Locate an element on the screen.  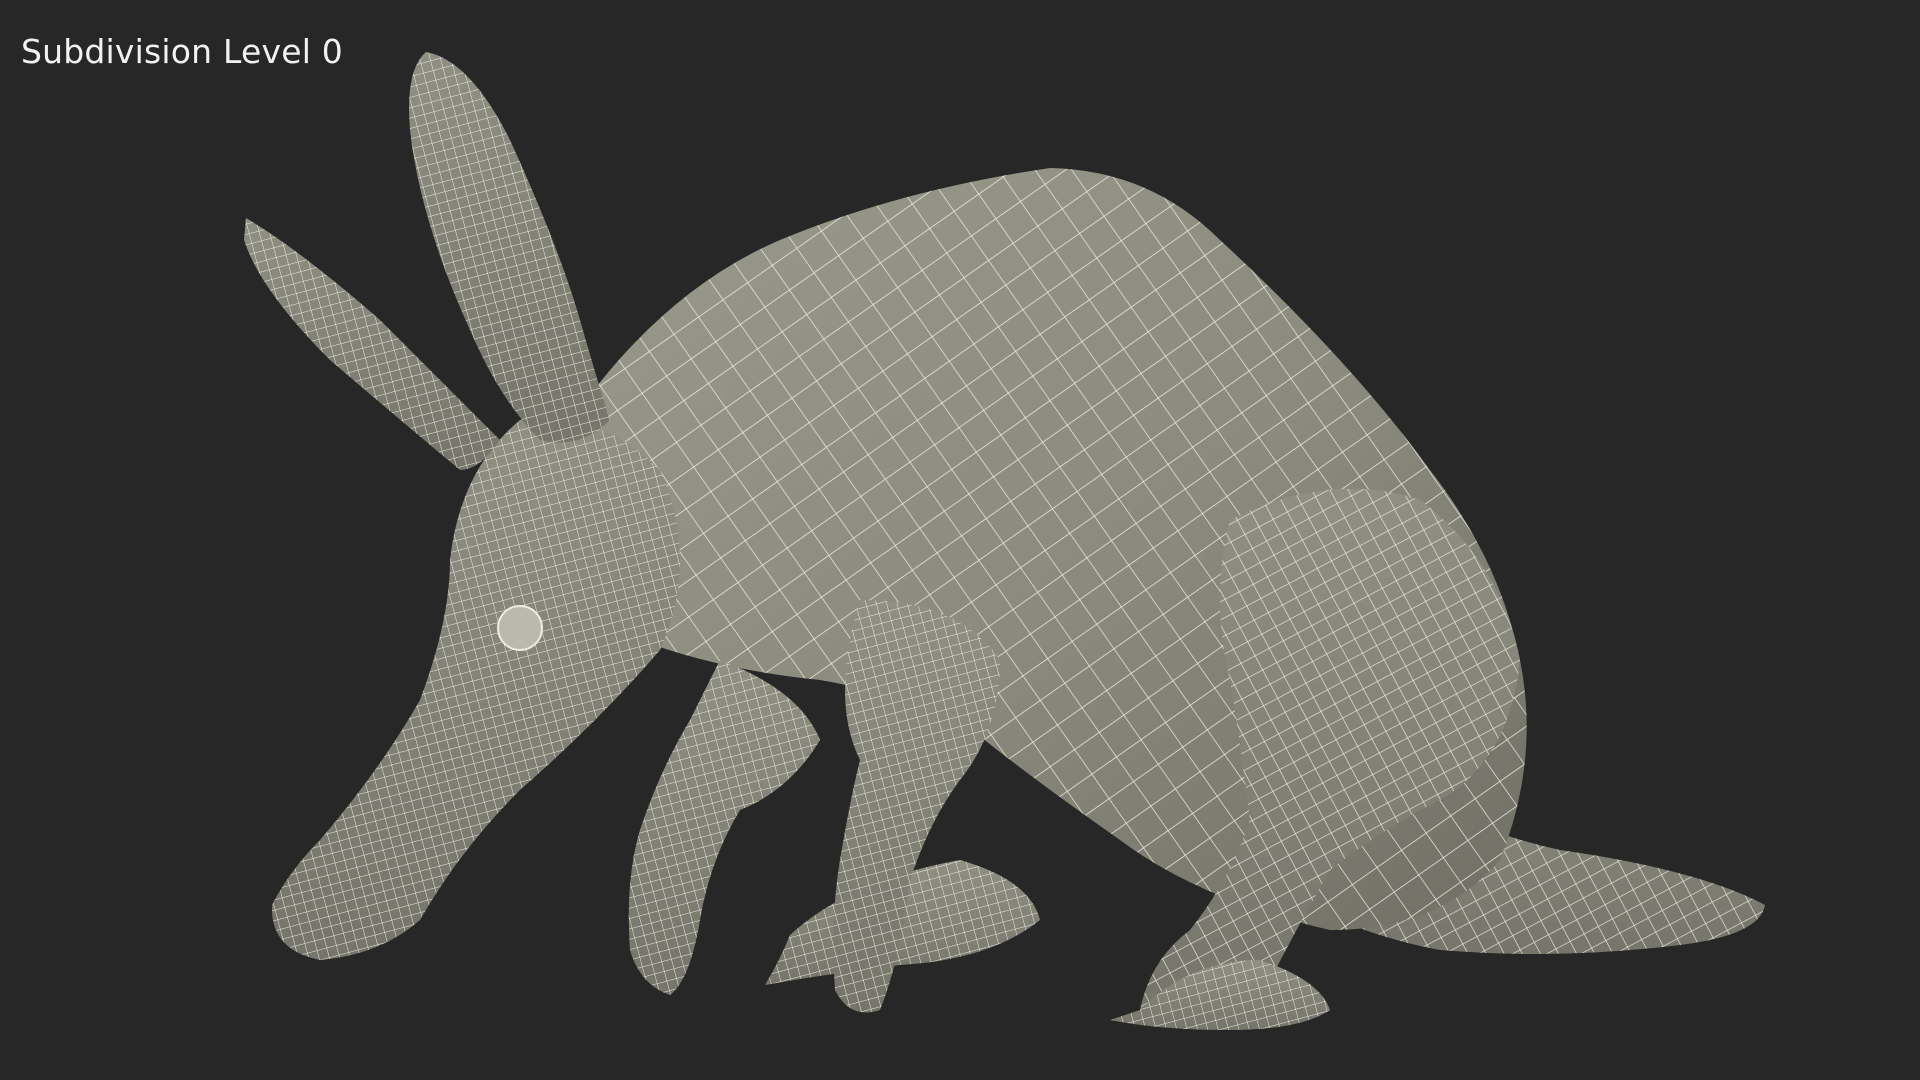
subdivision-level-label: Subdivision Level 0 is located at coordinates (182, 51).